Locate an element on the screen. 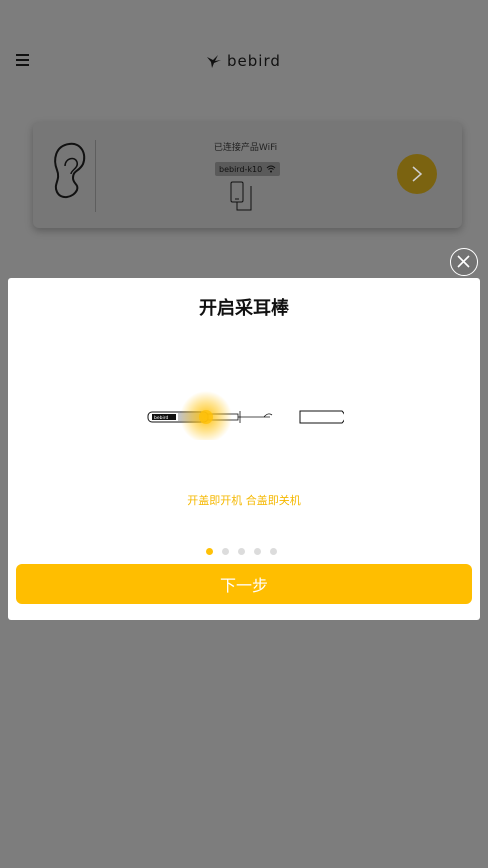 This screenshot has width=488, height=868. wifi-icon is located at coordinates (271, 169).